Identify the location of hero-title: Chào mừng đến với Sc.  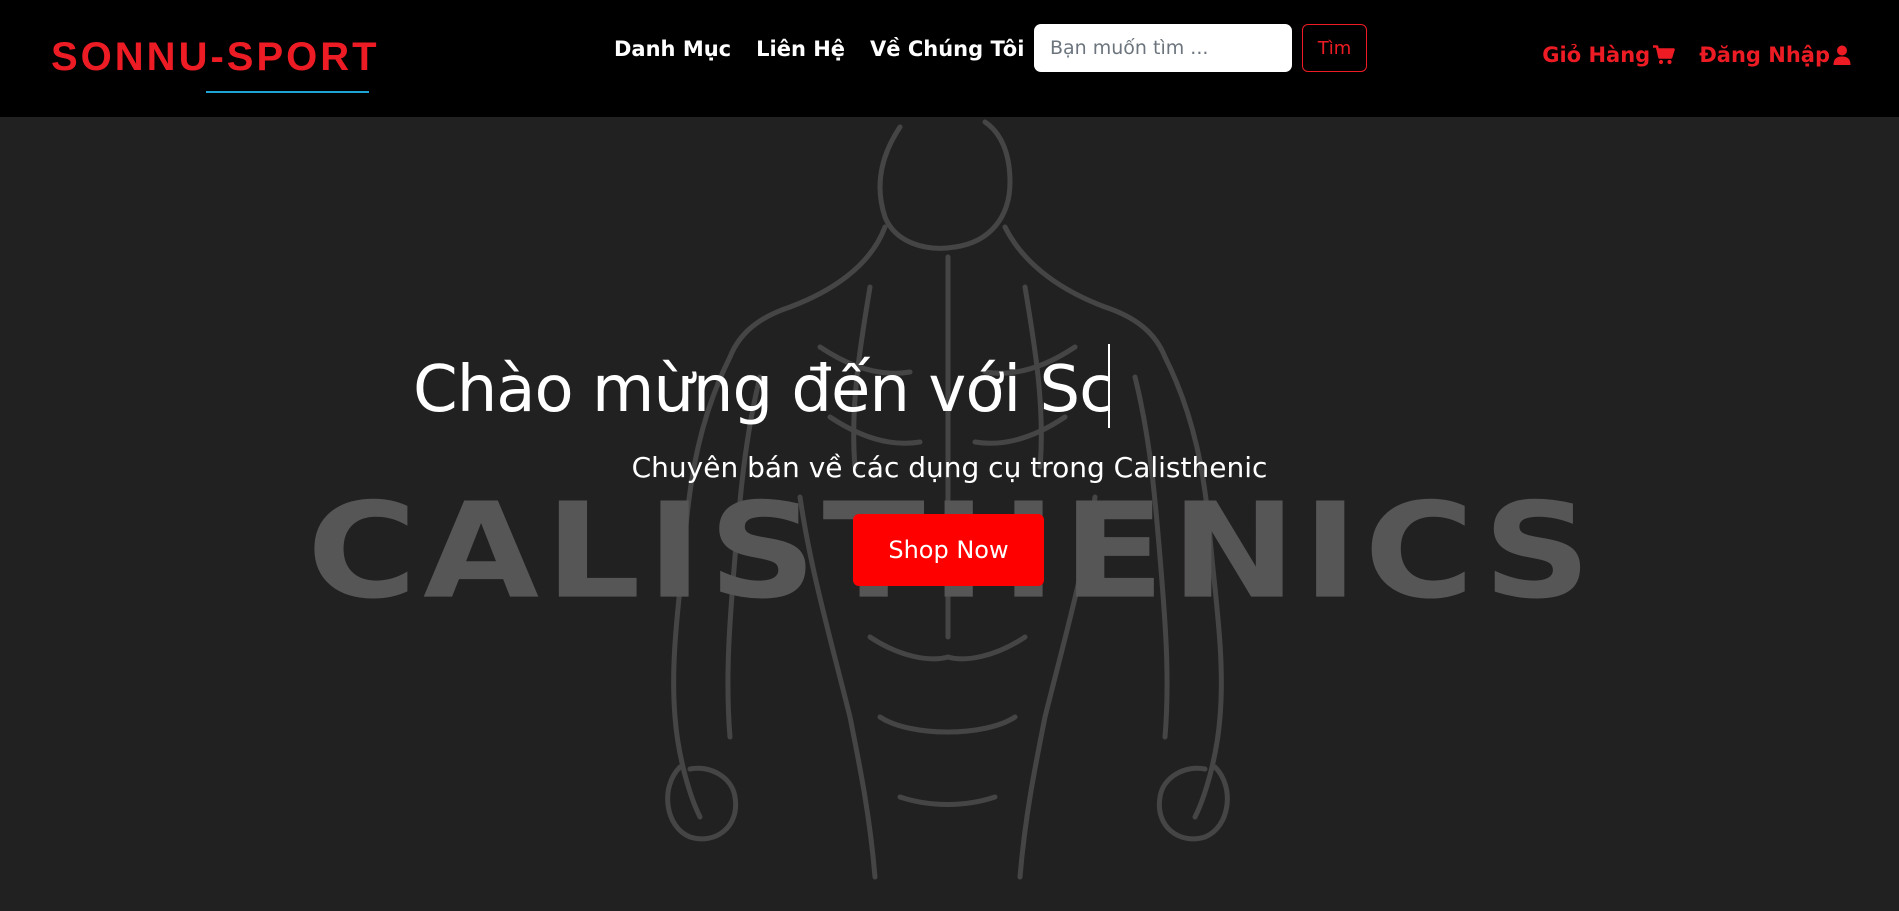
(761, 390).